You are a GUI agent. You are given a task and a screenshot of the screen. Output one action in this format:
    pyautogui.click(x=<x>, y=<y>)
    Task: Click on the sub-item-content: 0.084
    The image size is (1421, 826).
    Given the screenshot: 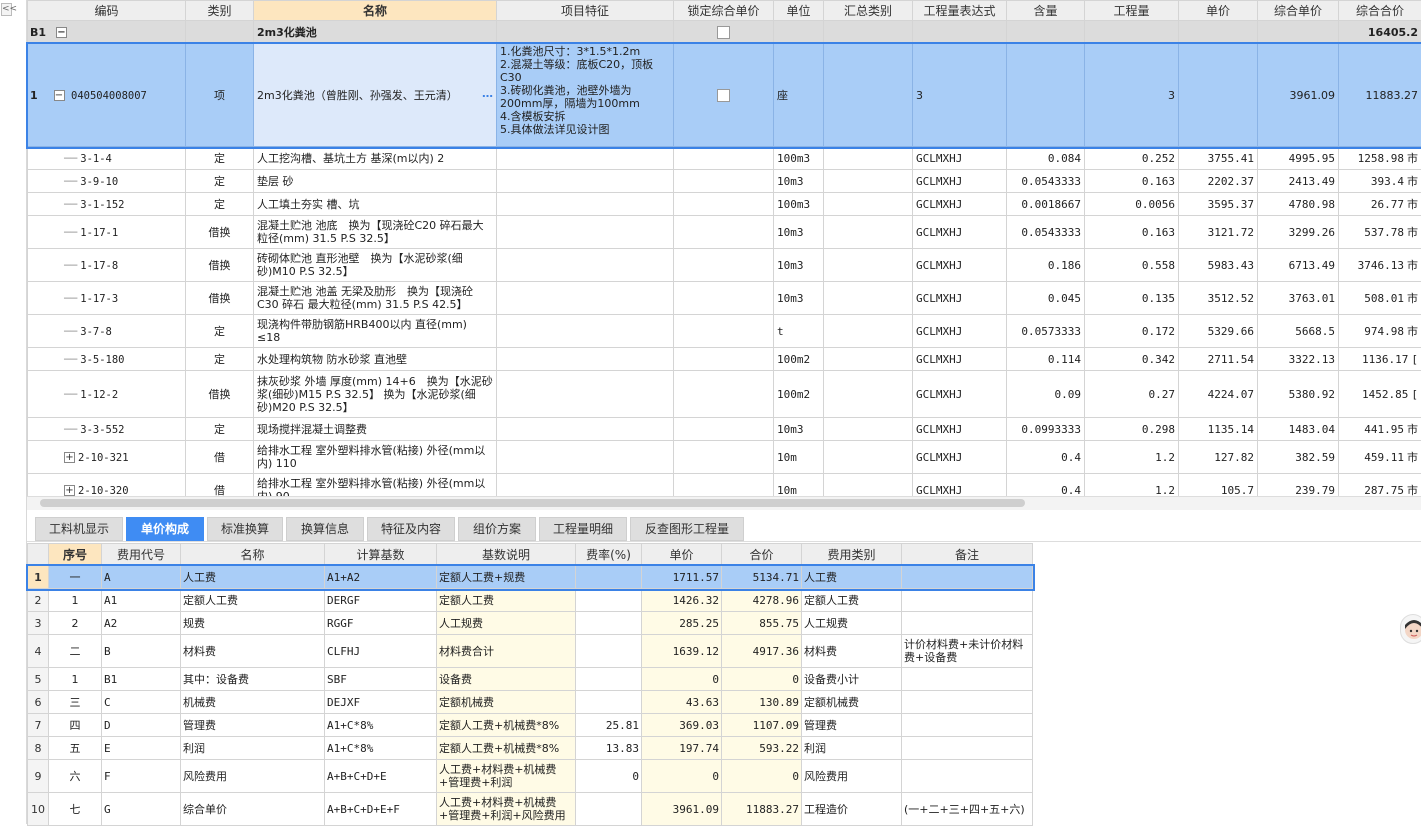 What is the action you would take?
    pyautogui.click(x=1046, y=158)
    